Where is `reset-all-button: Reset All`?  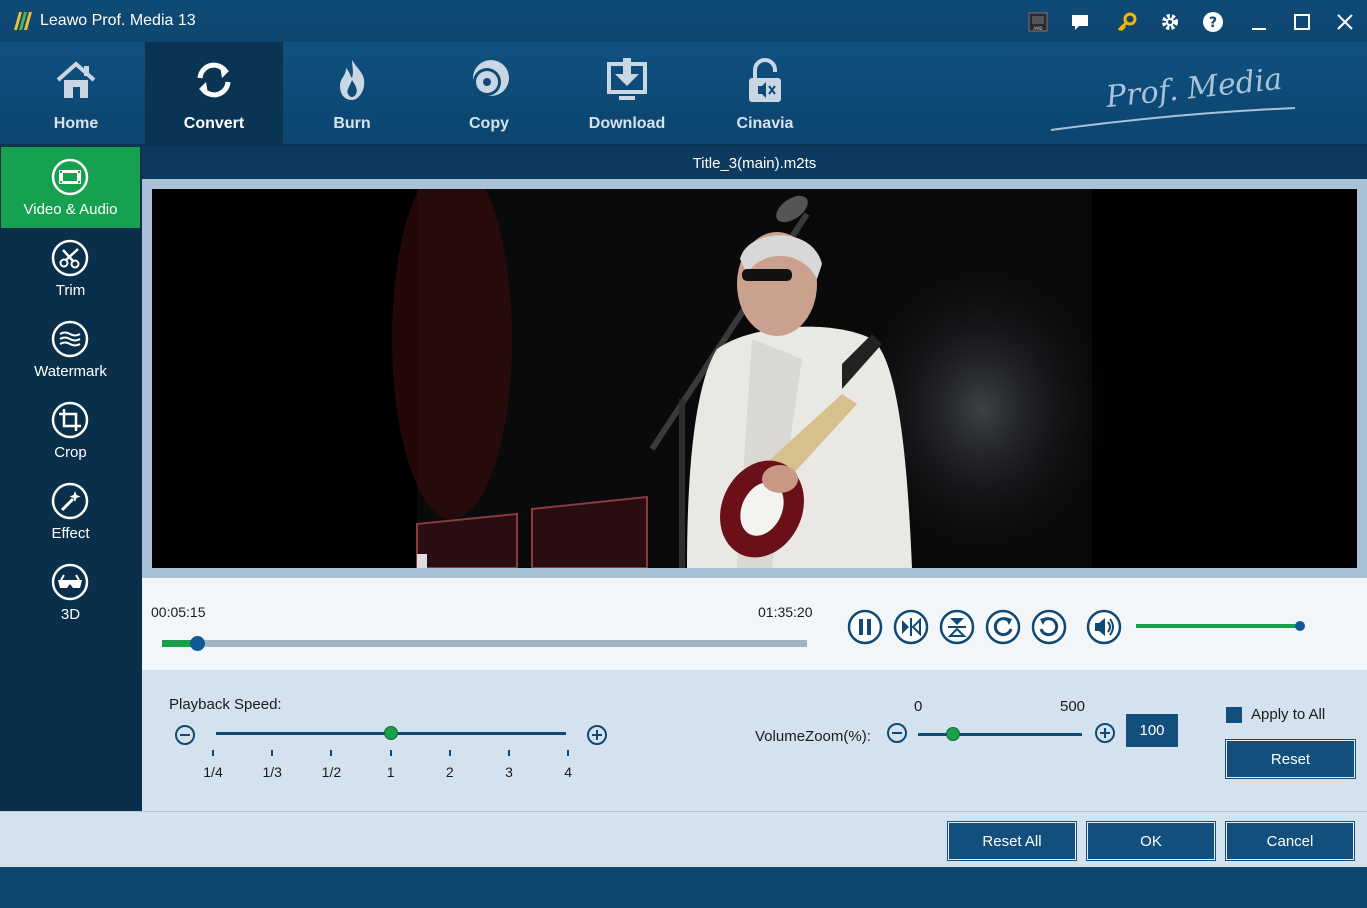
reset-all-button: Reset All is located at coordinates (1012, 841).